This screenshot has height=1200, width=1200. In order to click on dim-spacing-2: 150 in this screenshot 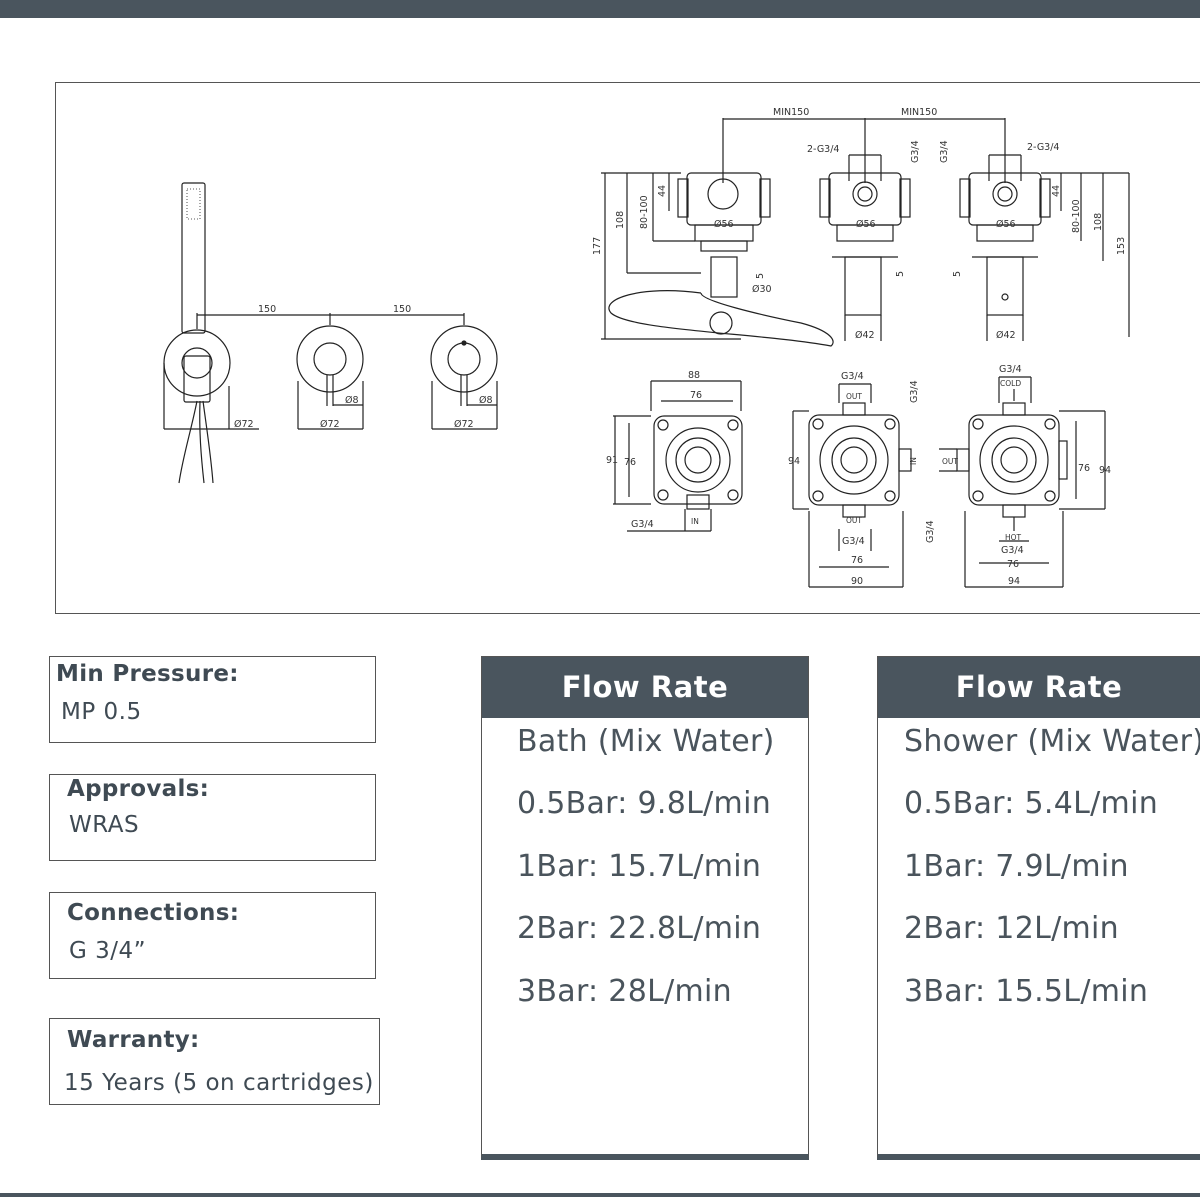, I will do `click(402, 309)`.